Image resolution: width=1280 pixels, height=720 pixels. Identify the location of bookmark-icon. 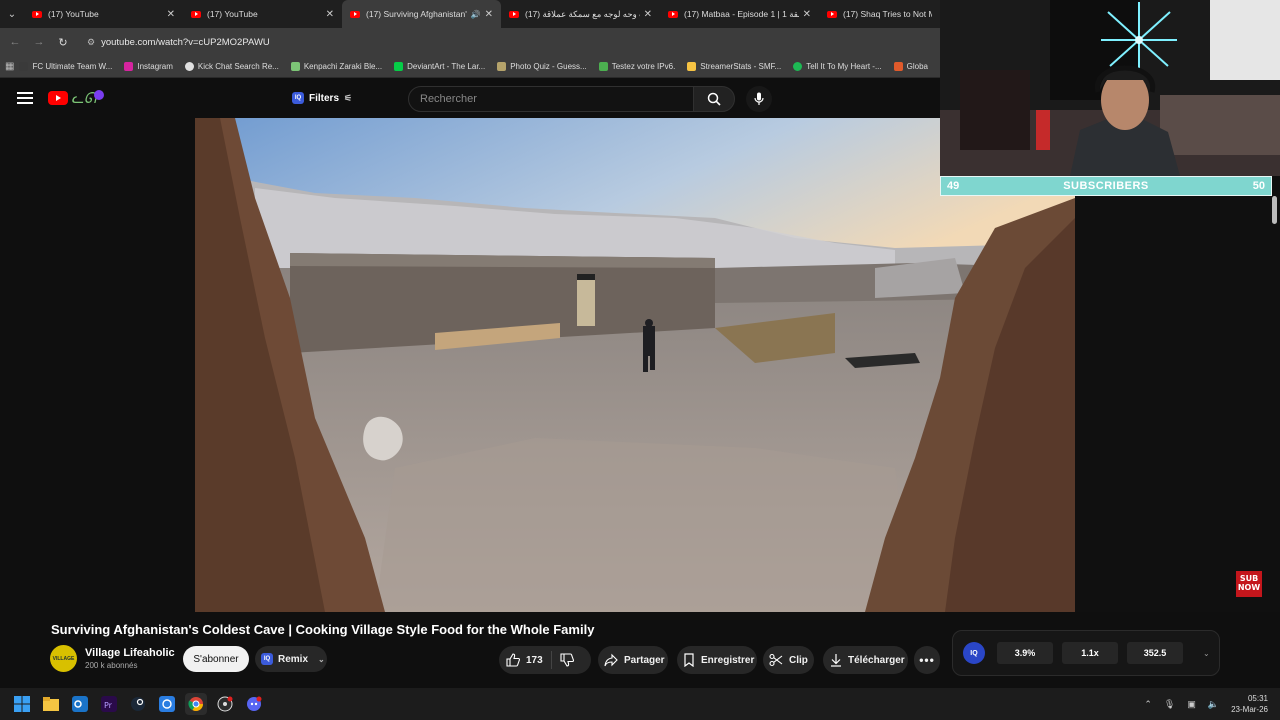
(689, 660).